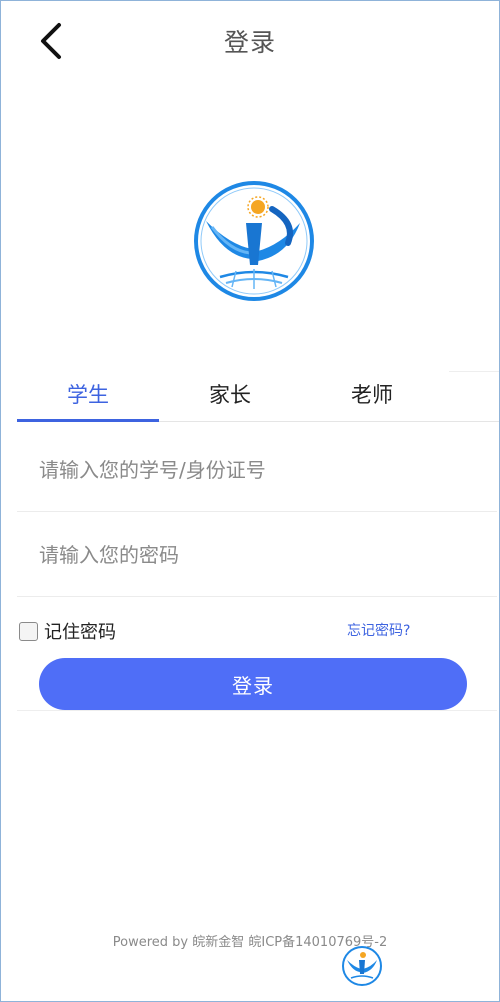  Describe the element at coordinates (264, 470) in the screenshot. I see `account-input` at that location.